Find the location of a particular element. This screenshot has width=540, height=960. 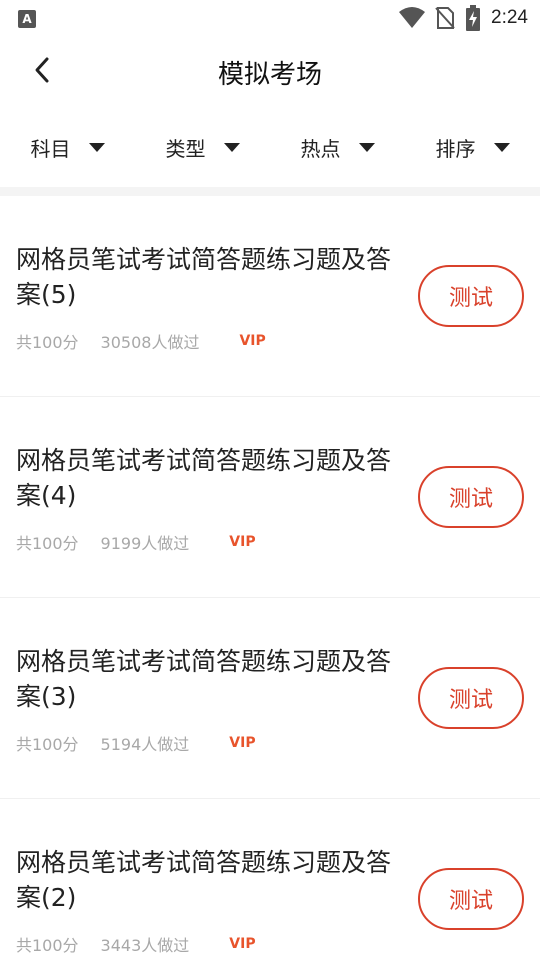

no-sim-icon is located at coordinates (445, 18).